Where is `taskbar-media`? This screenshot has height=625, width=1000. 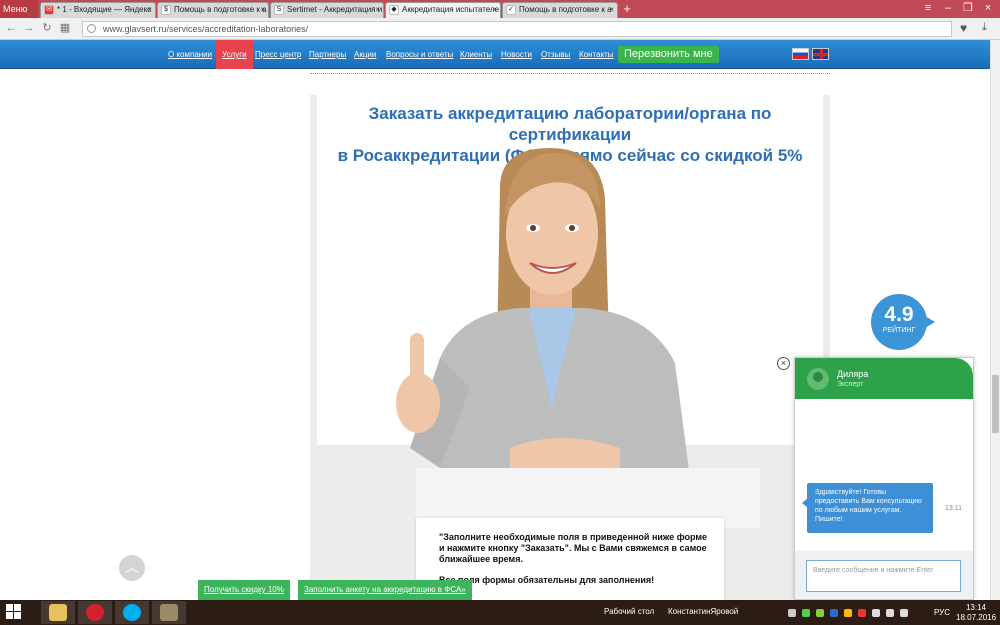
taskbar-media is located at coordinates (169, 612).